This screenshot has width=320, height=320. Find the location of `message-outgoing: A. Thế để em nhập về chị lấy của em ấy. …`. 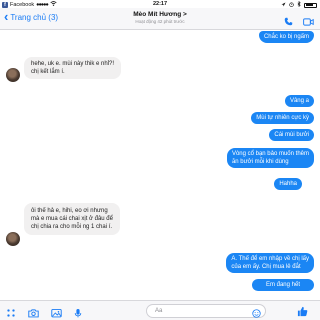

message-outgoing: A. Thế để em nhập về chị lấy của em ấy. … is located at coordinates (270, 263).